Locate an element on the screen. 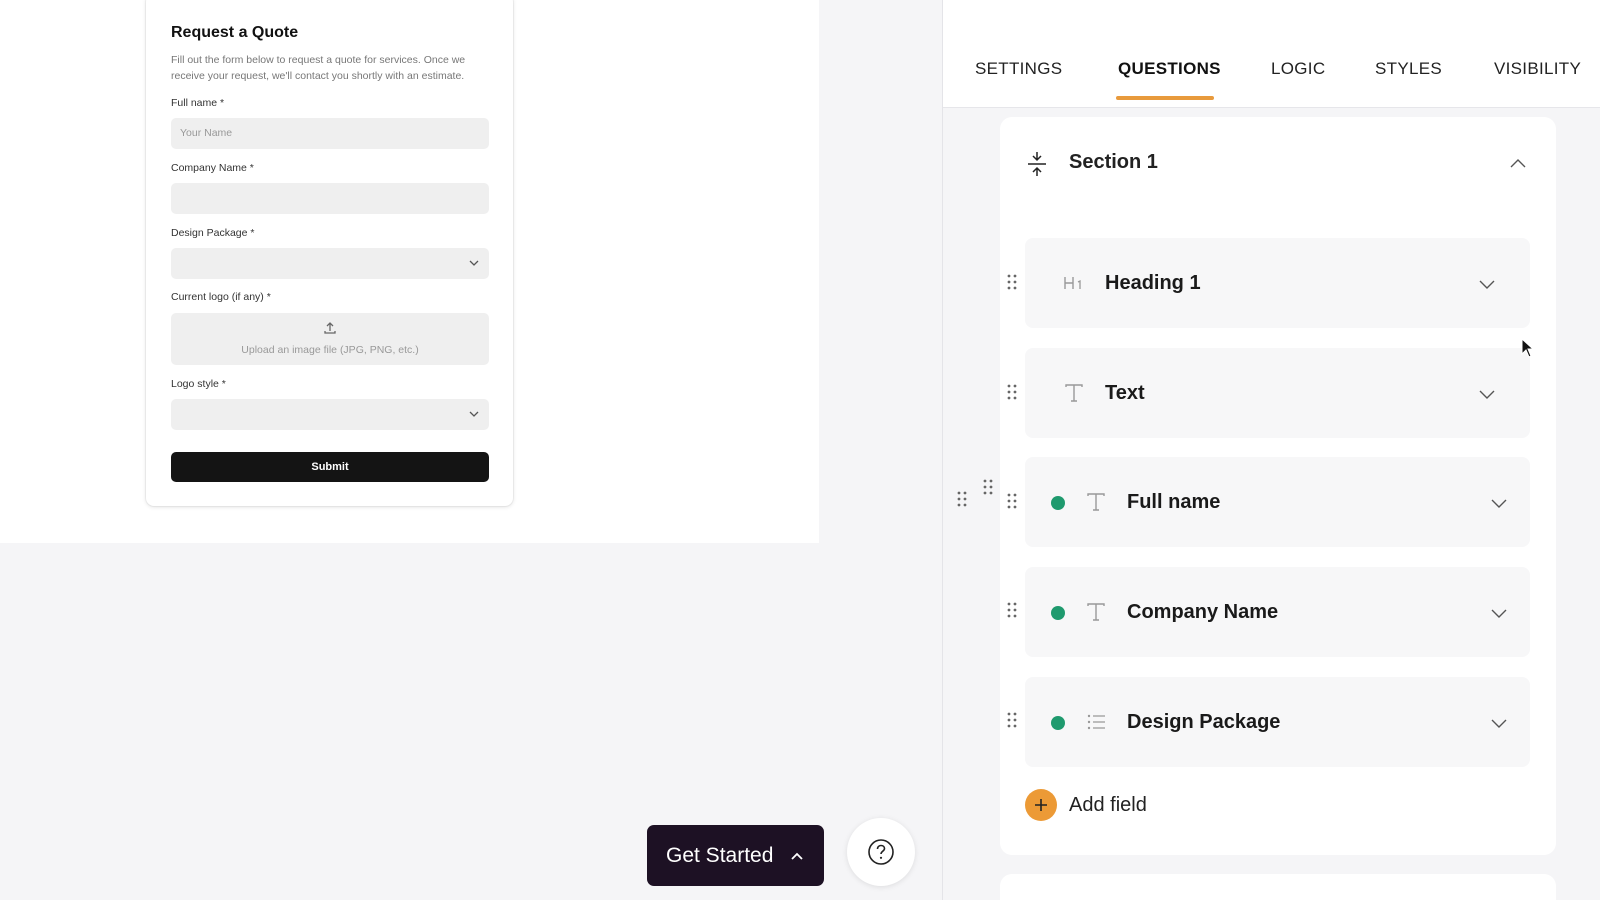  field-item-company-name: Company Name is located at coordinates (1277, 612).